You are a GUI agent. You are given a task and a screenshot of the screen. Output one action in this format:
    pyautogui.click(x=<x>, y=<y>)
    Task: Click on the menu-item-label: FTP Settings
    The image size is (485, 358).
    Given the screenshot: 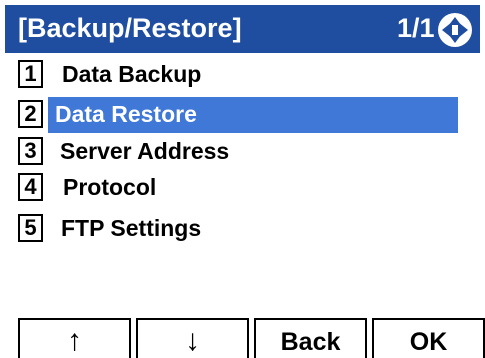 What is the action you would take?
    pyautogui.click(x=131, y=228)
    